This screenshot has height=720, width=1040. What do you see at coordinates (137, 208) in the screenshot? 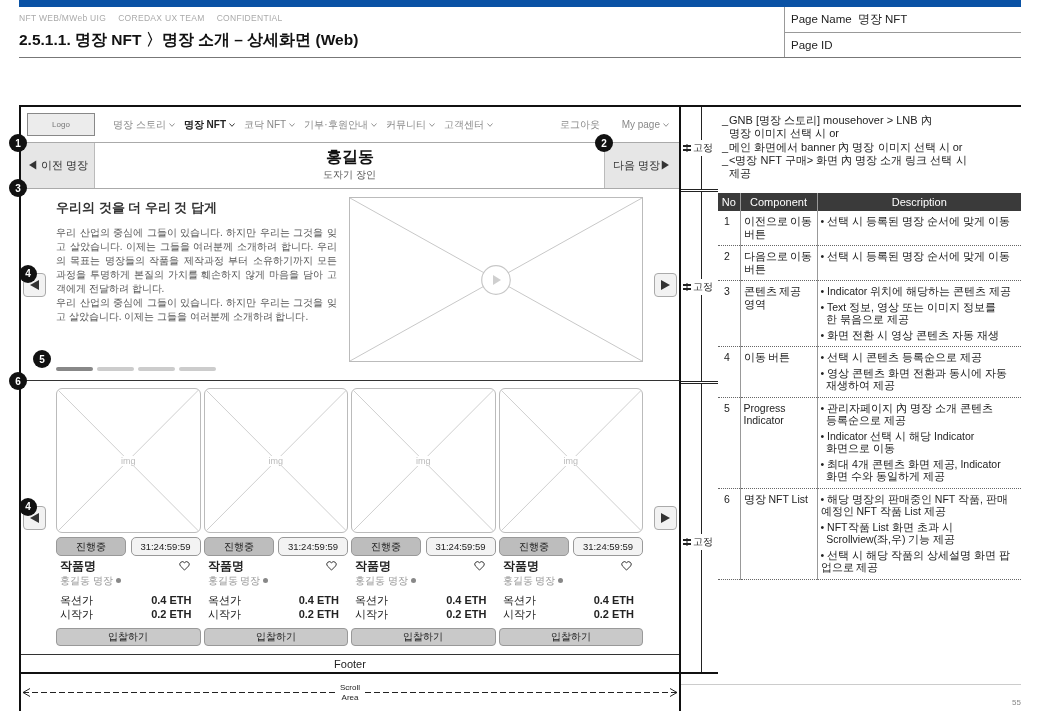
I see `content-title: 우리의 것을 더 우리 것 답게` at bounding box center [137, 208].